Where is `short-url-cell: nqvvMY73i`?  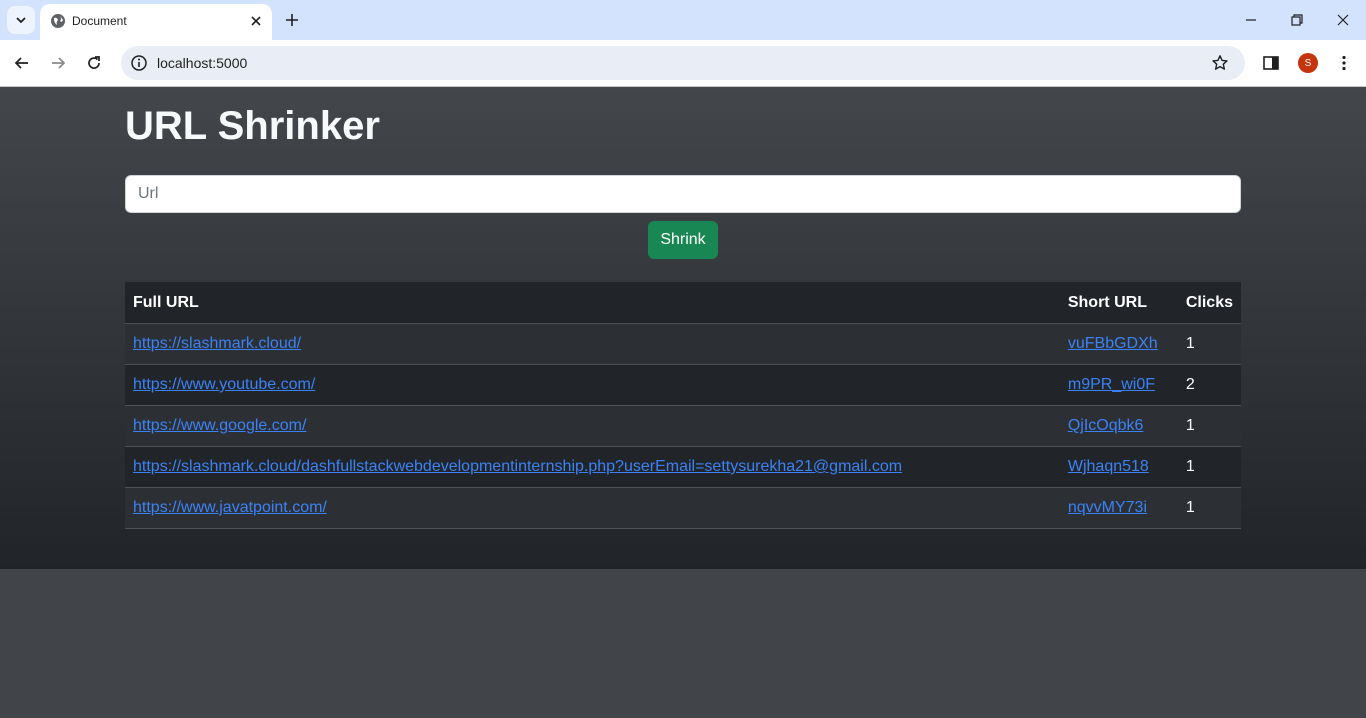
short-url-cell: nqvvMY73i is located at coordinates (1118, 508).